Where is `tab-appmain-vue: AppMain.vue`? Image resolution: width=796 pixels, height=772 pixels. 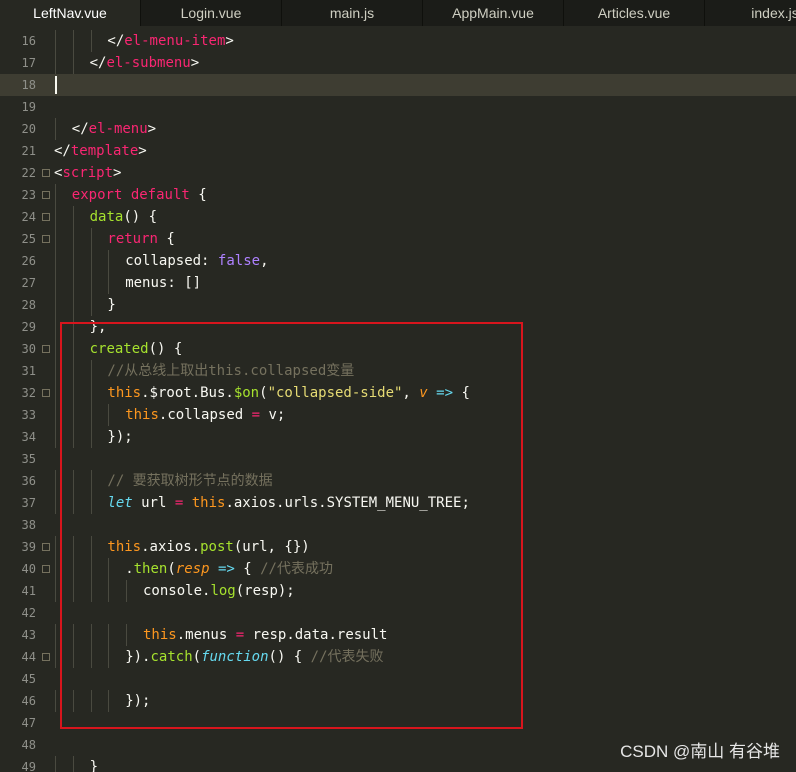 tab-appmain-vue: AppMain.vue is located at coordinates (493, 13).